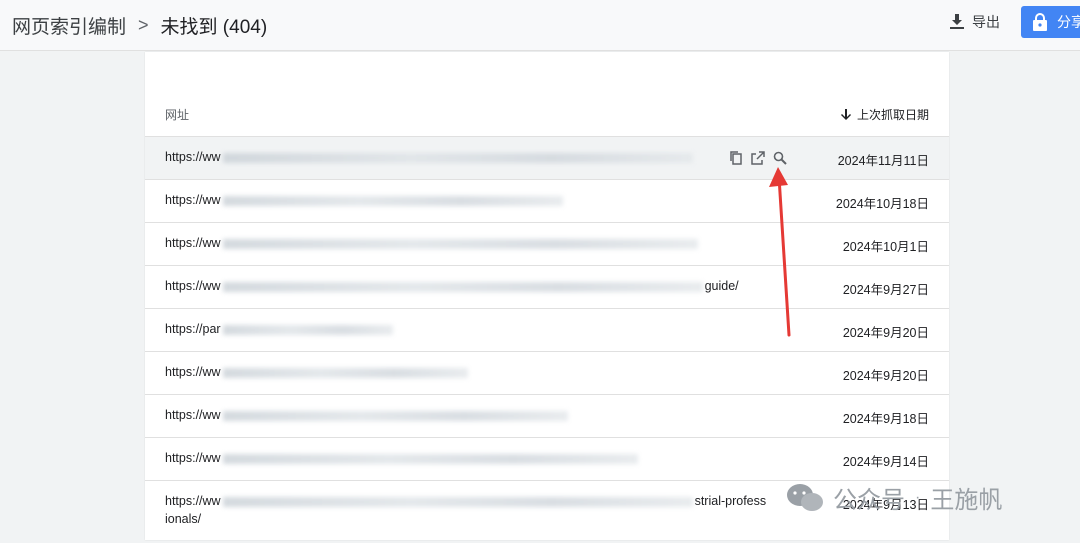 The height and width of the screenshot is (543, 1080). What do you see at coordinates (885, 419) in the screenshot?
I see `row-date: 2024年9月18日` at bounding box center [885, 419].